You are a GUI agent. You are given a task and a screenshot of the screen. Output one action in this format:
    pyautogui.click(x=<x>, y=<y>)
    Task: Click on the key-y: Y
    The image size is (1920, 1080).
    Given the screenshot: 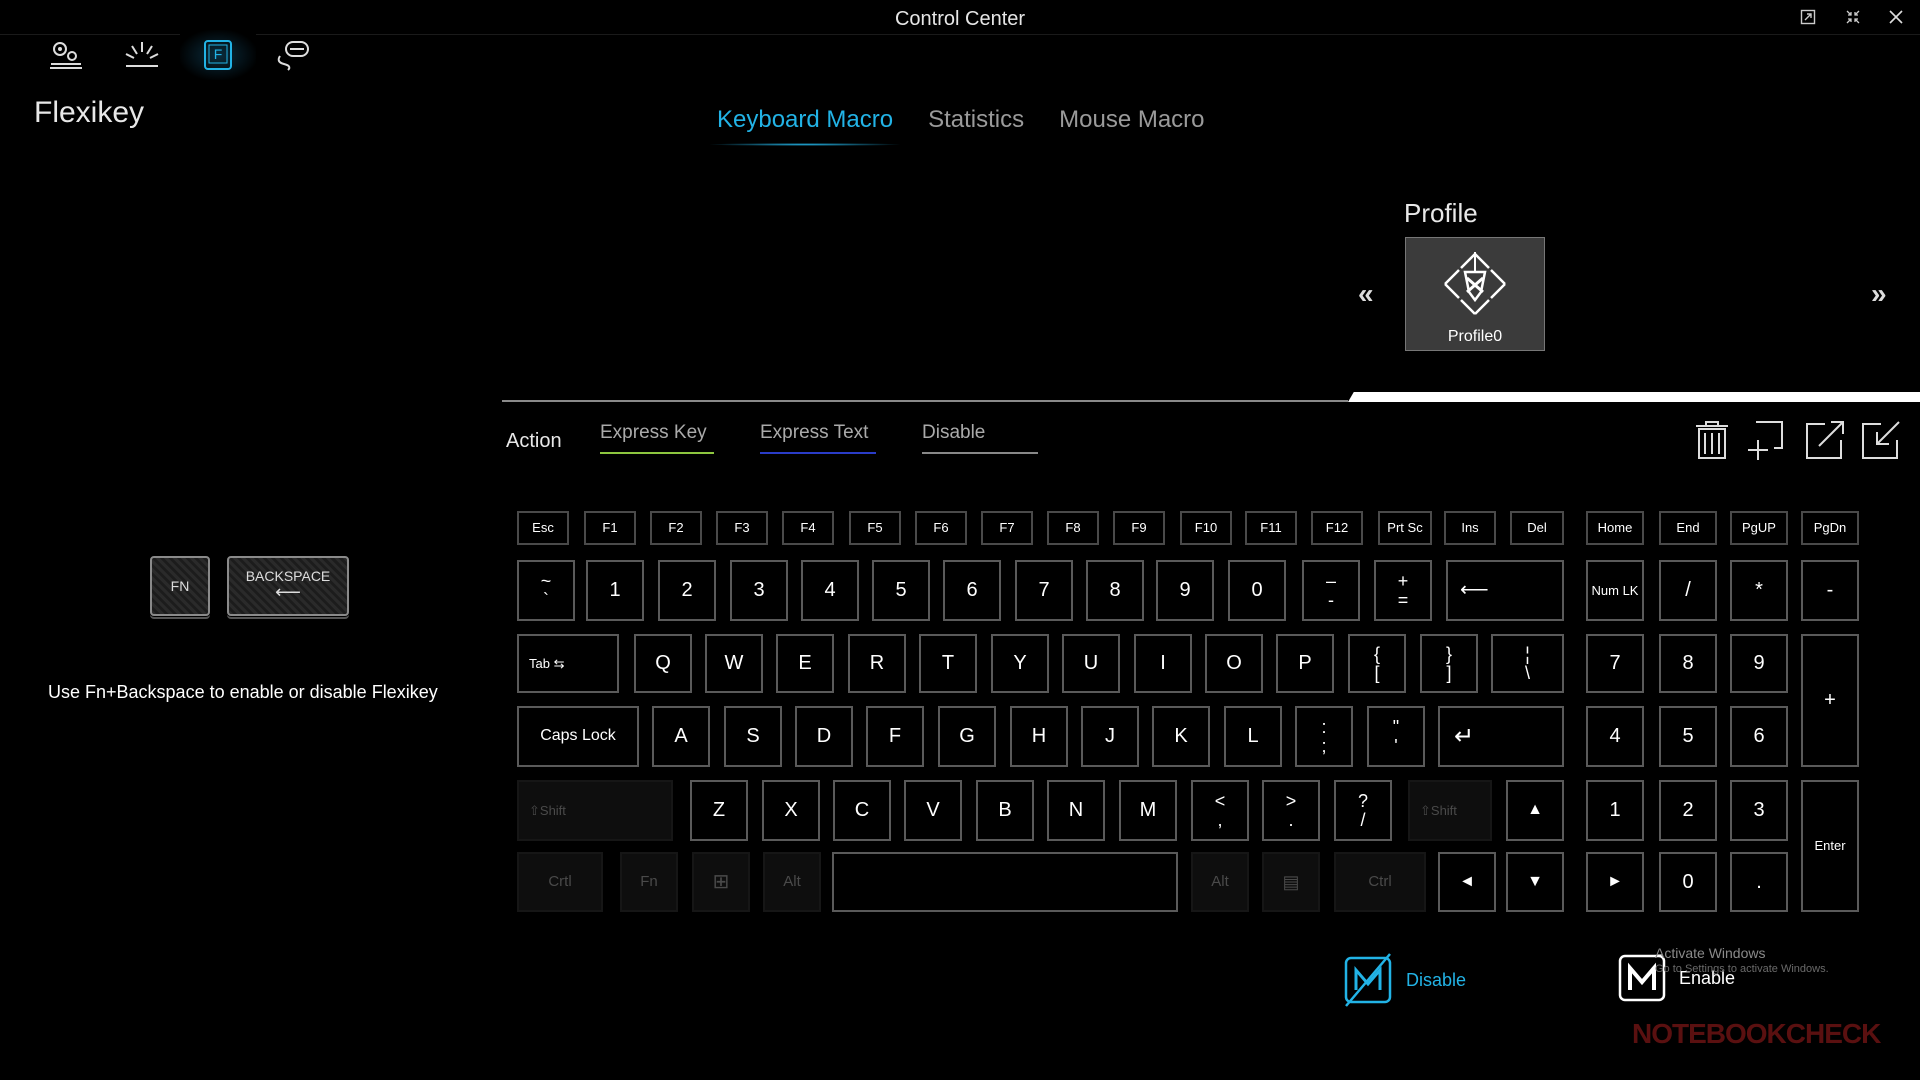 What is the action you would take?
    pyautogui.click(x=1020, y=663)
    